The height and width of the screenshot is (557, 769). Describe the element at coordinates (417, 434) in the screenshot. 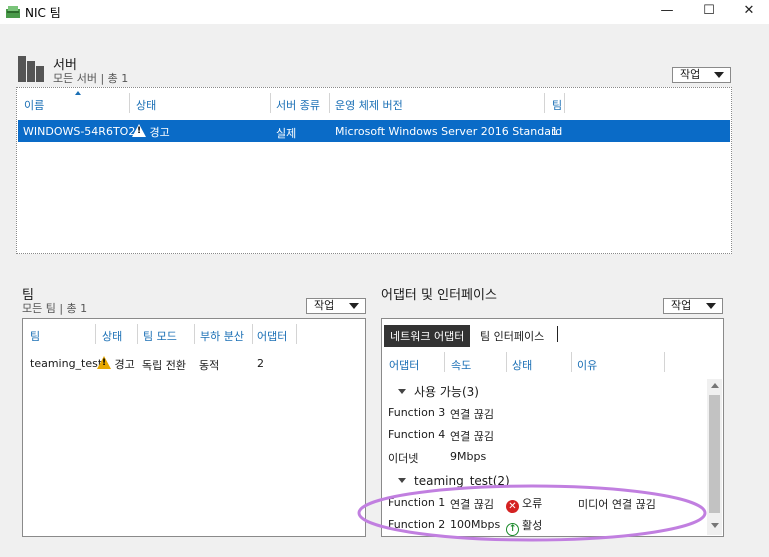

I see `adapter-name: Function 4` at that location.